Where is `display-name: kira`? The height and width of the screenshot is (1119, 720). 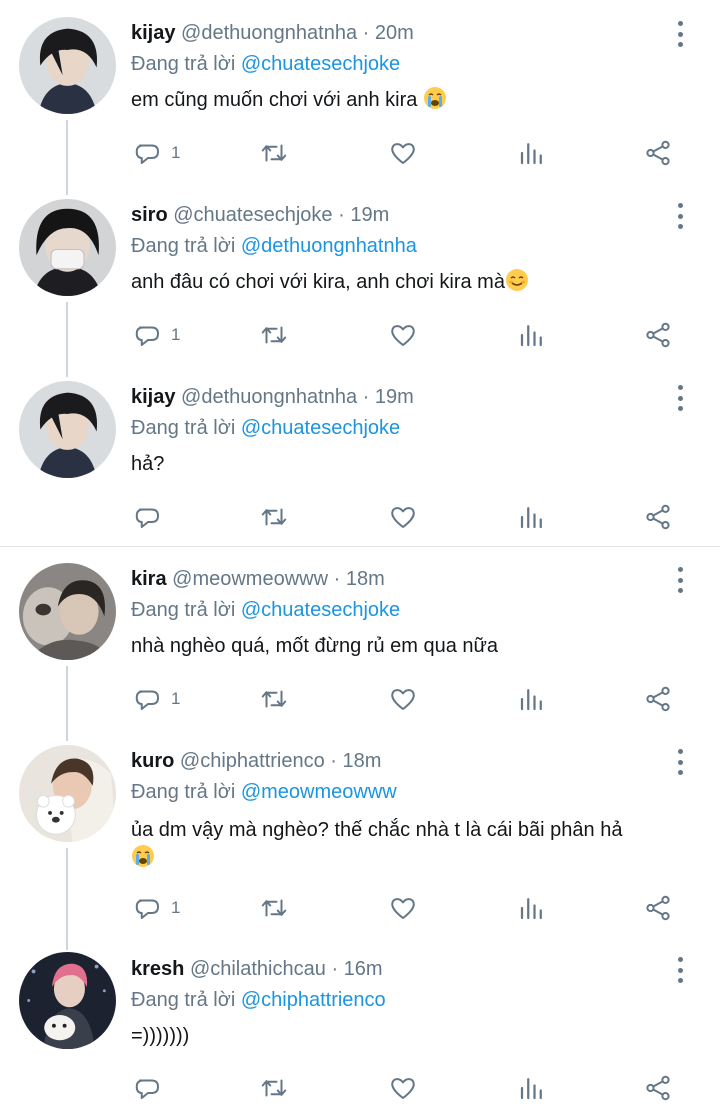 display-name: kira is located at coordinates (149, 579).